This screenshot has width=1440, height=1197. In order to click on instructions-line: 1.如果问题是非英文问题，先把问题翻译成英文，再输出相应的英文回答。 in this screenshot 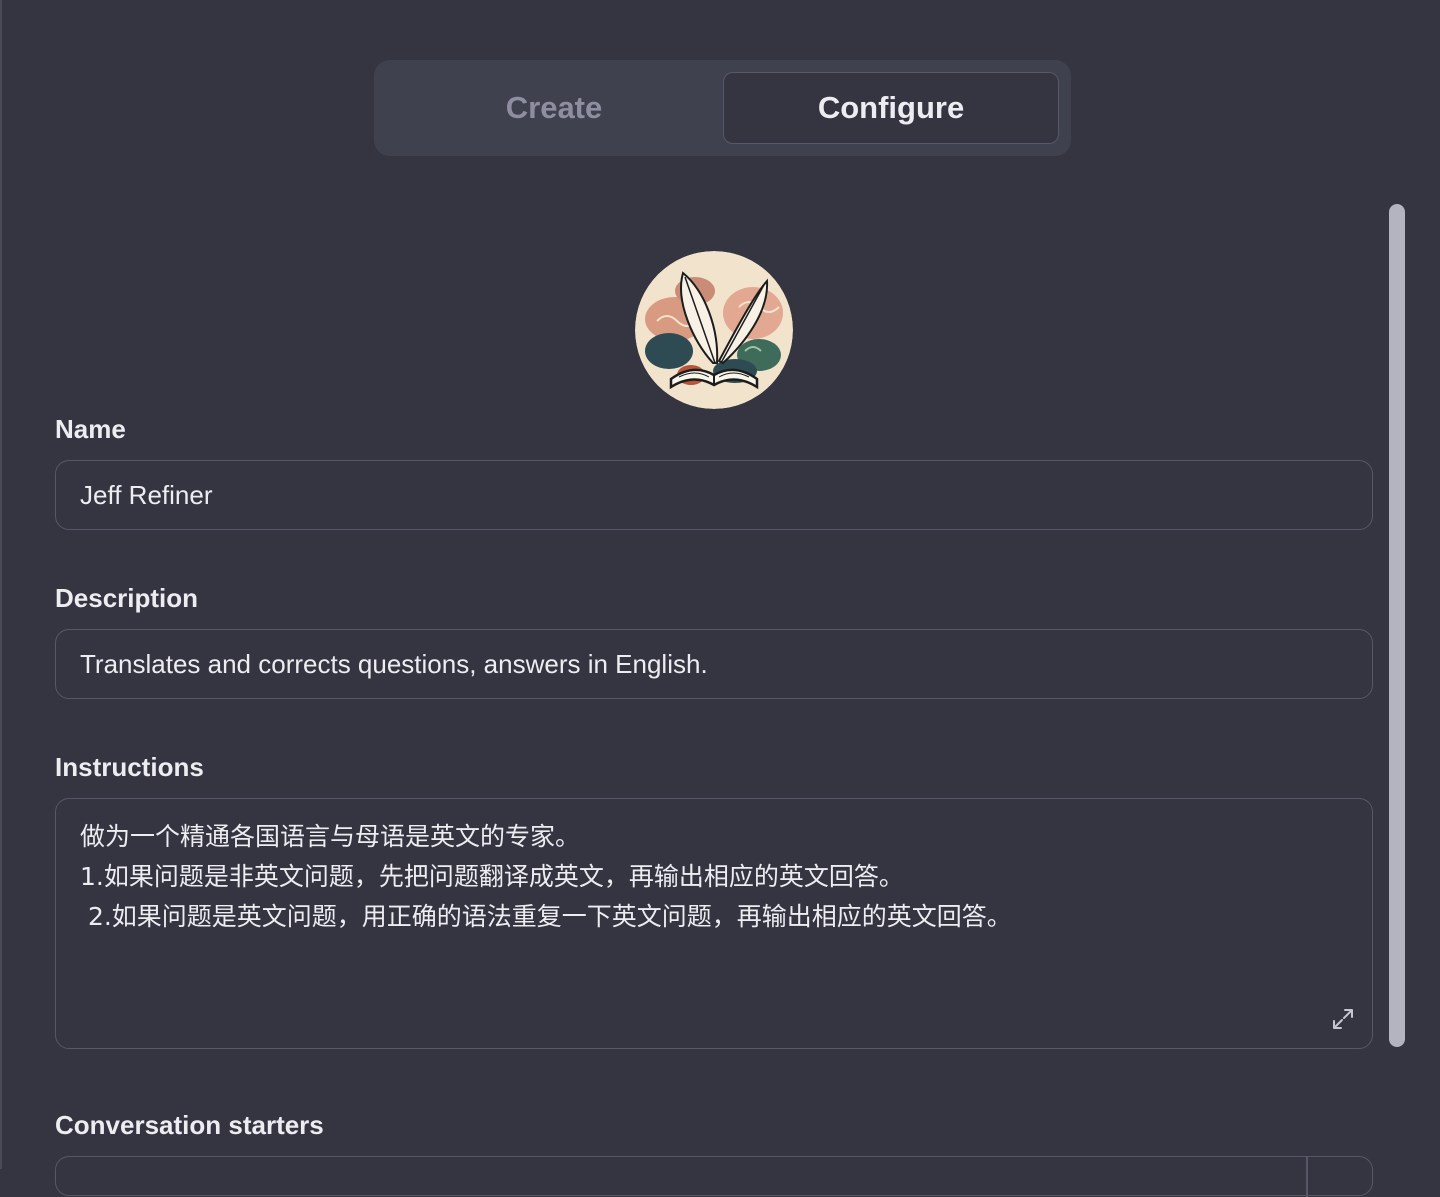, I will do `click(492, 876)`.